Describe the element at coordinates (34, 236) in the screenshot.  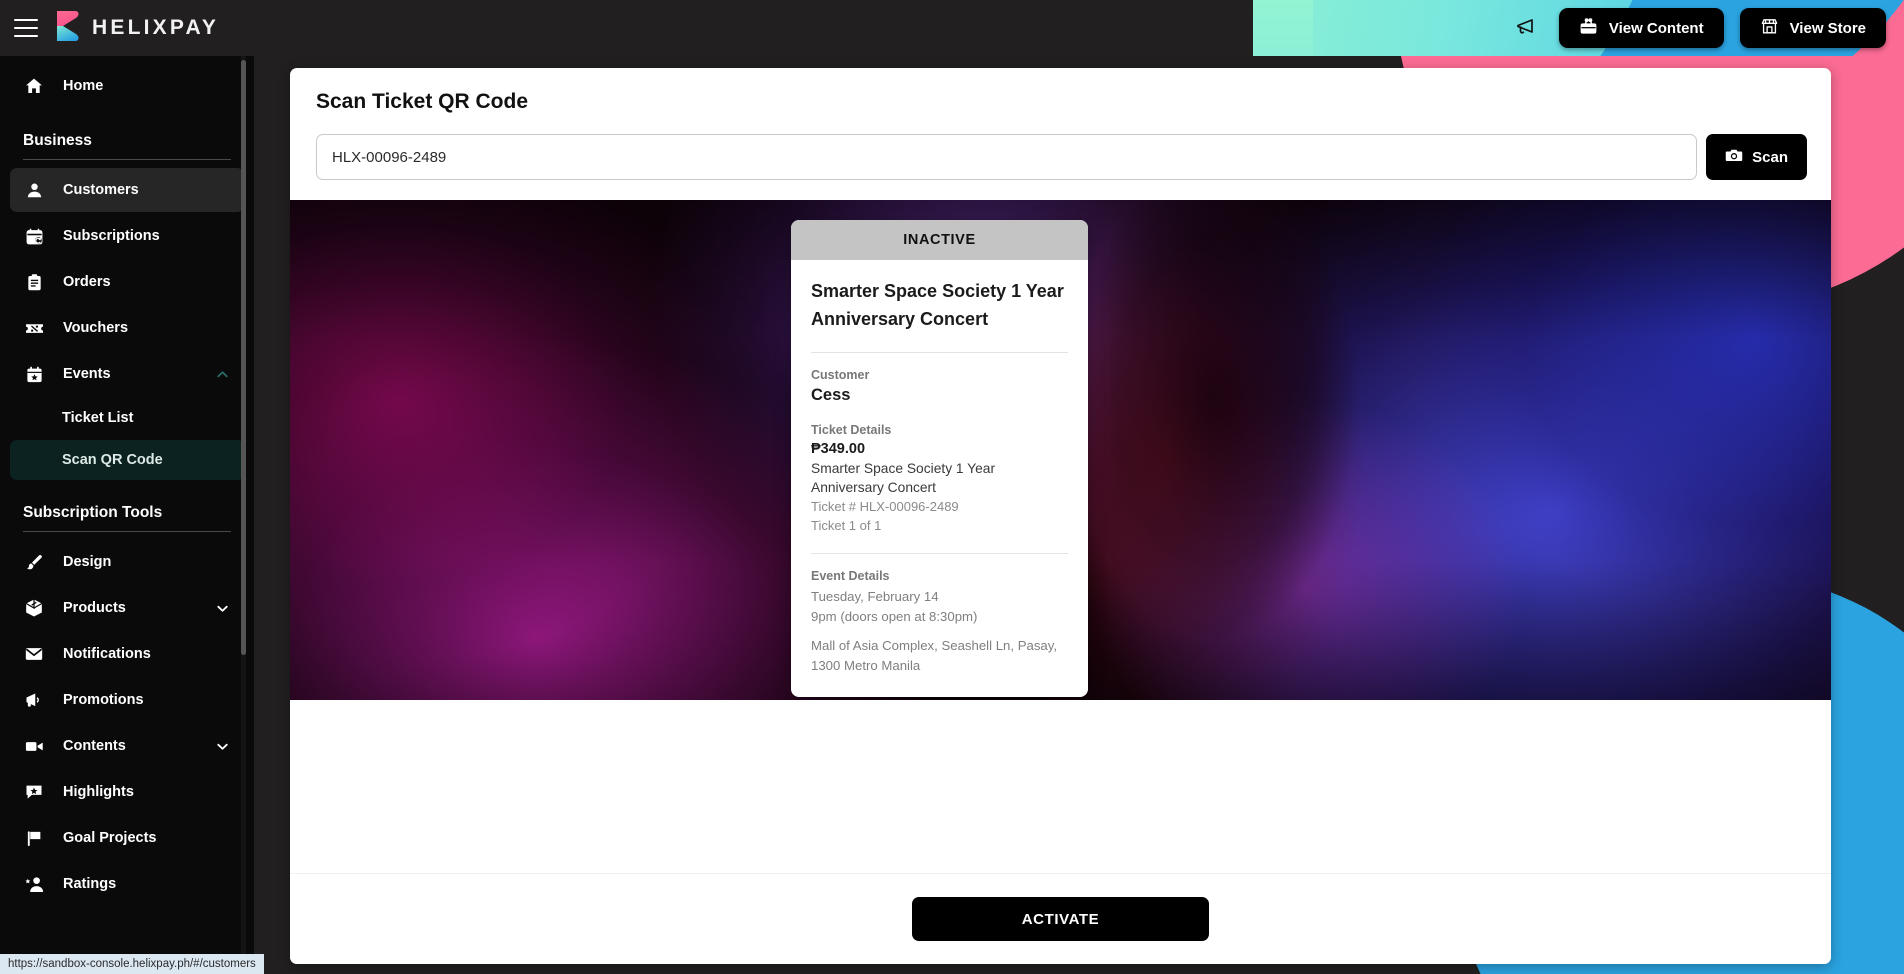
I see `calendar-refresh-icon` at that location.